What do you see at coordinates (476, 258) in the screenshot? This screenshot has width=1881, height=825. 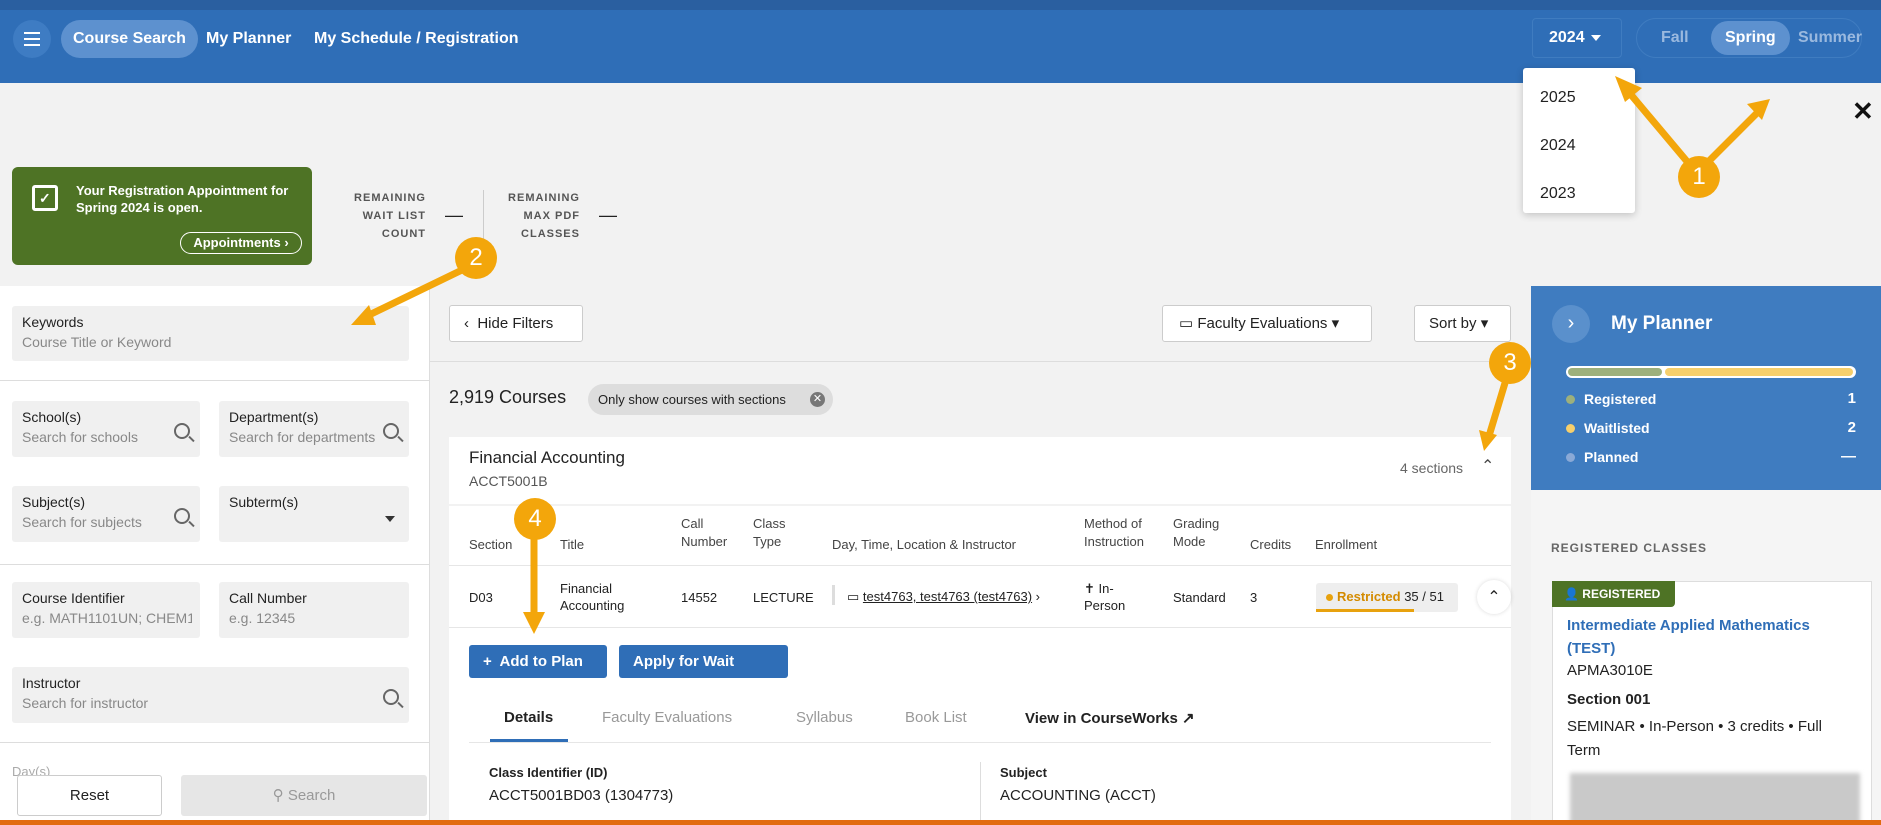 I see `annotation-badge: 2` at bounding box center [476, 258].